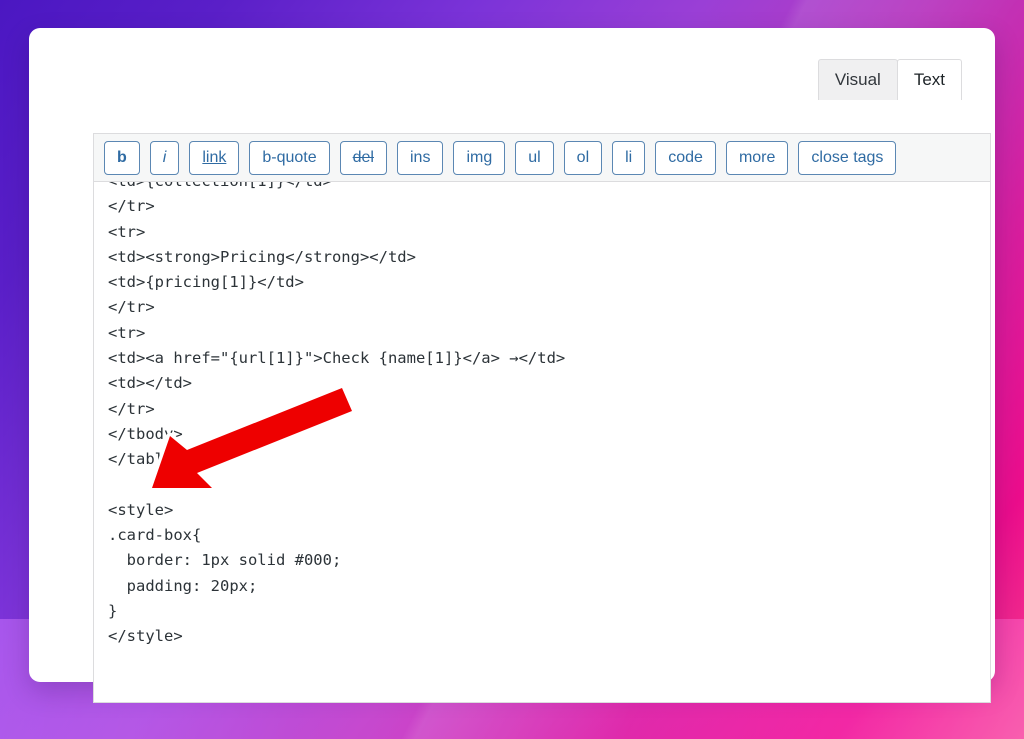 The height and width of the screenshot is (739, 1024). Describe the element at coordinates (420, 157) in the screenshot. I see `qt-button-ins: ins` at that location.